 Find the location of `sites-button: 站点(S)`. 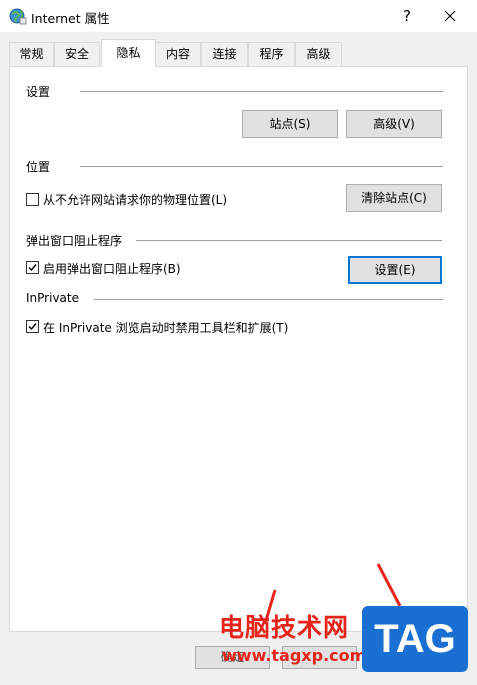

sites-button: 站点(S) is located at coordinates (290, 124).